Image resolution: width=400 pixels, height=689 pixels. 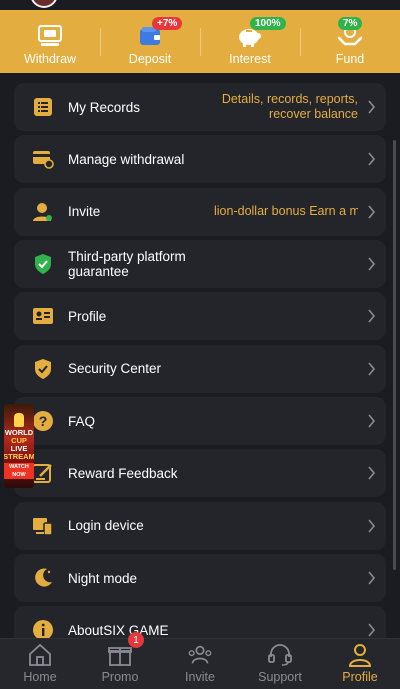 I want to click on menu-label: Security Center, so click(x=115, y=369).